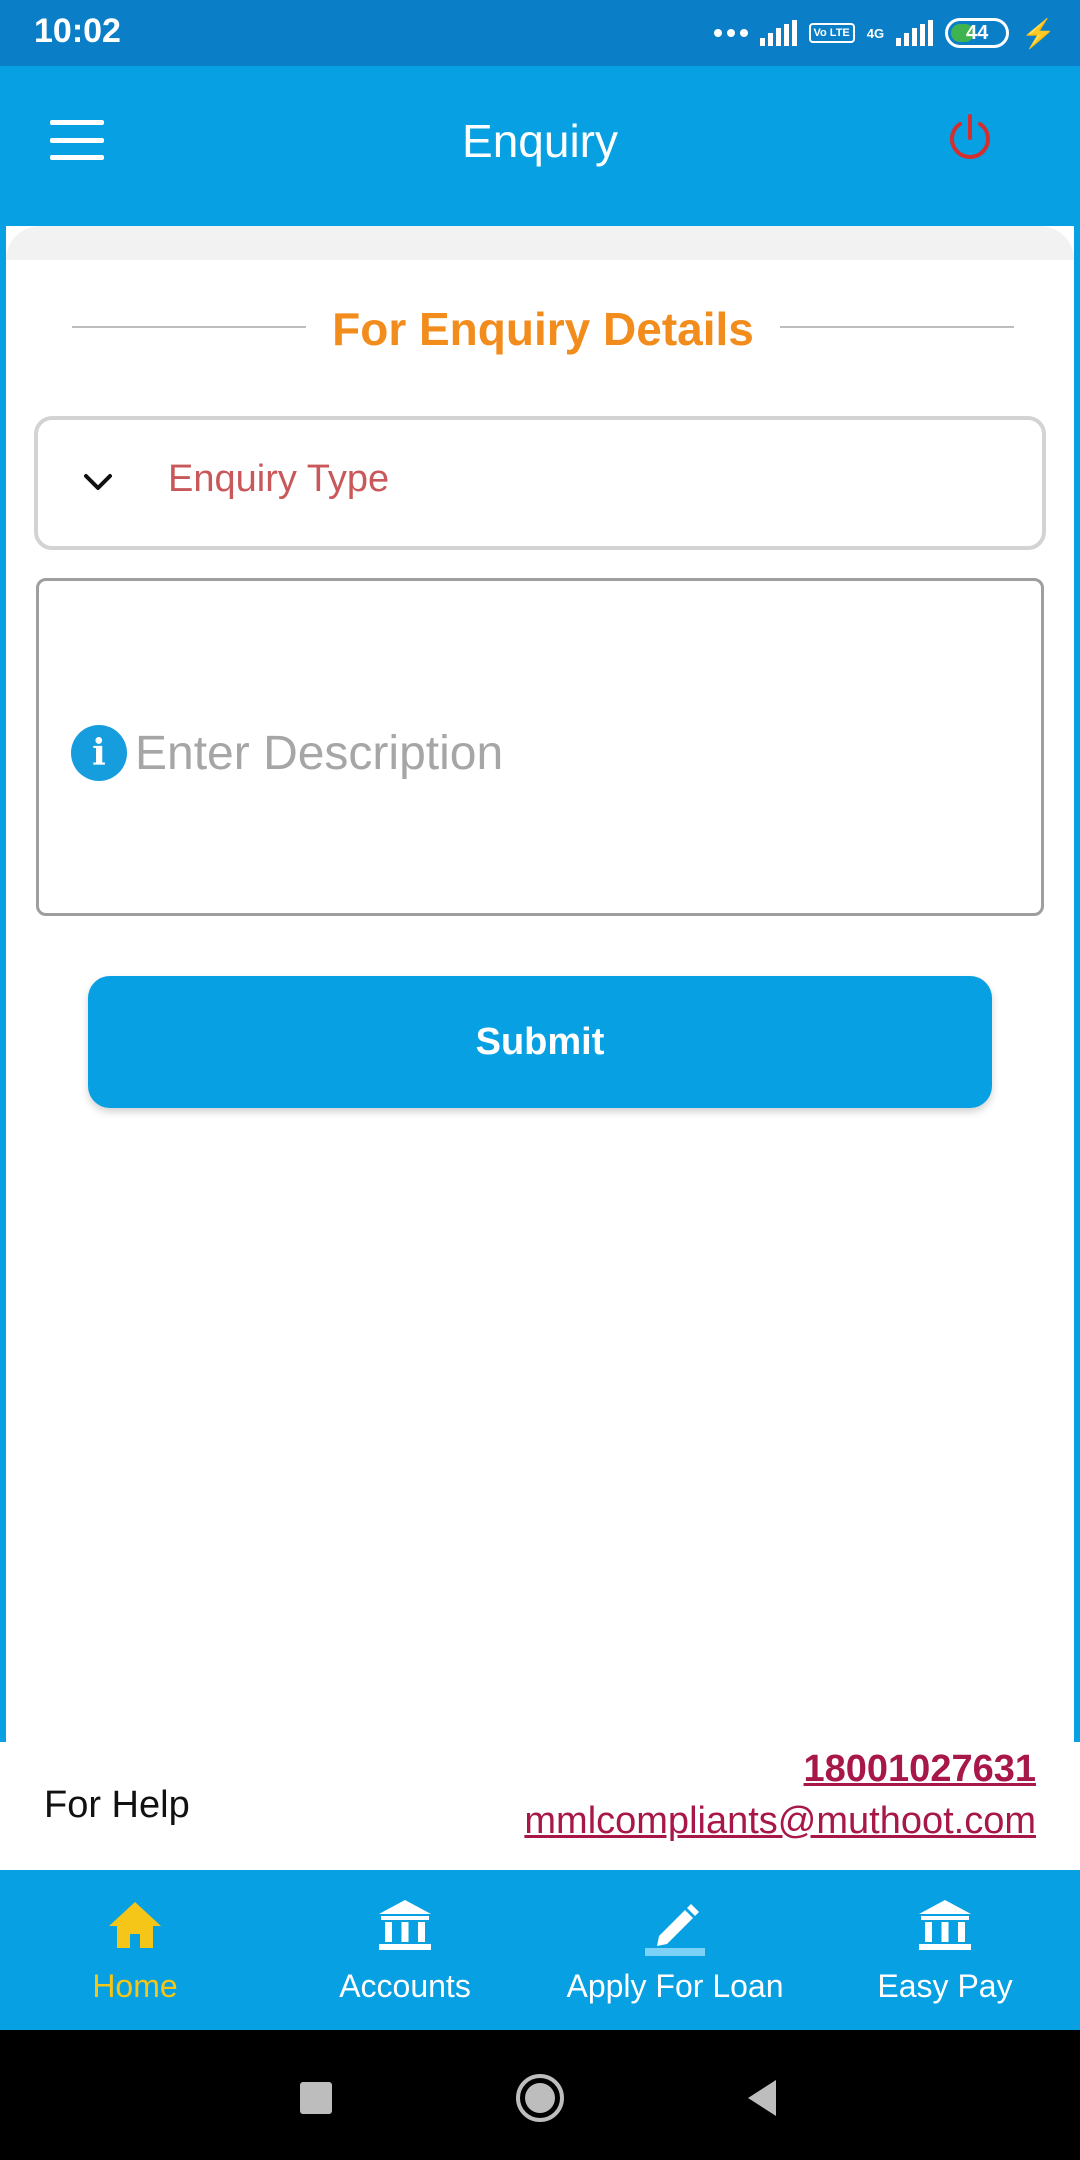  I want to click on bottom-nav: Home Accounts Apply For Loan Easy Pay, so click(540, 1950).